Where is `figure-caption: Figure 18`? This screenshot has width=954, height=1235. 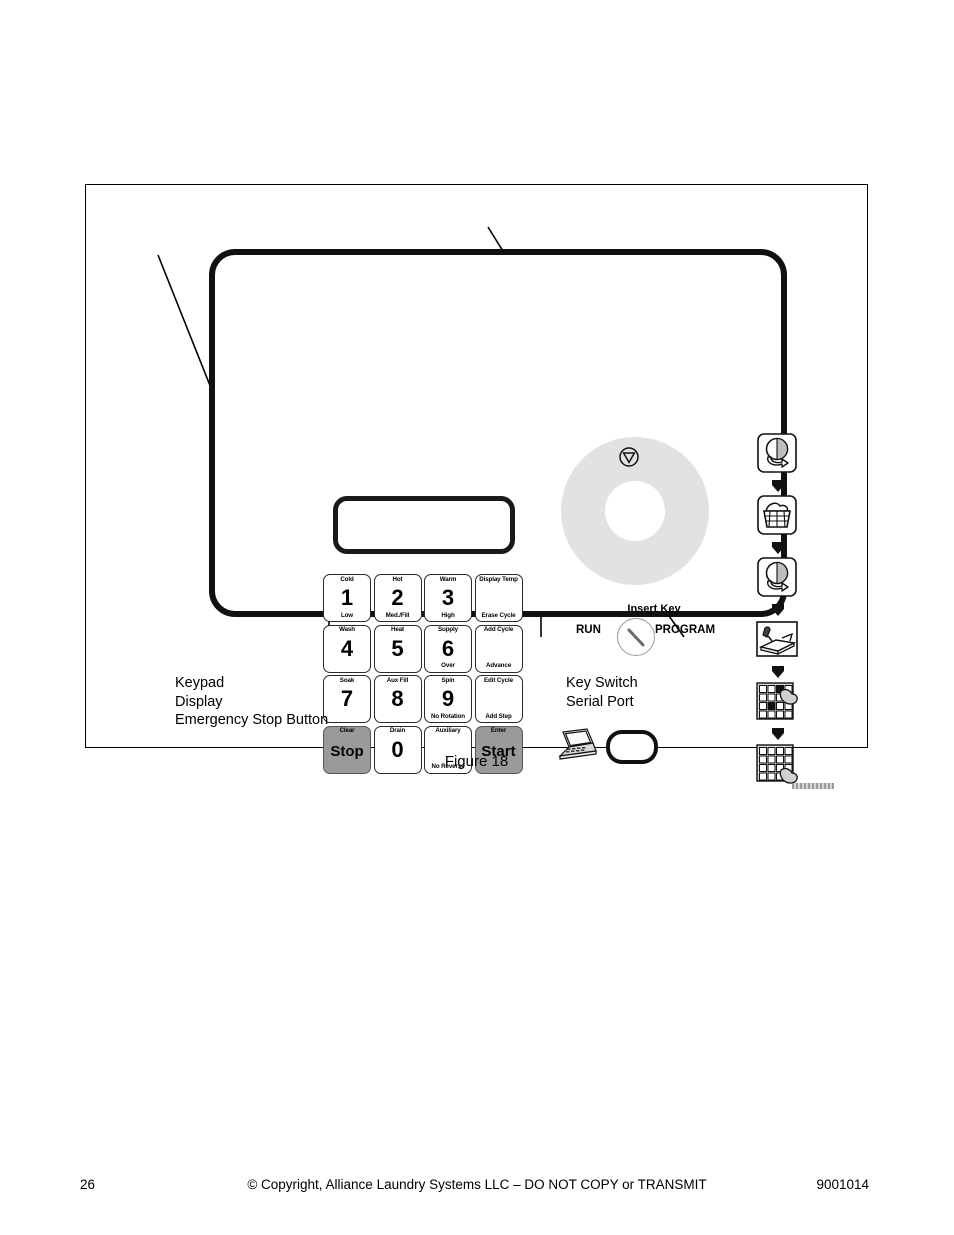 figure-caption: Figure 18 is located at coordinates (476, 761).